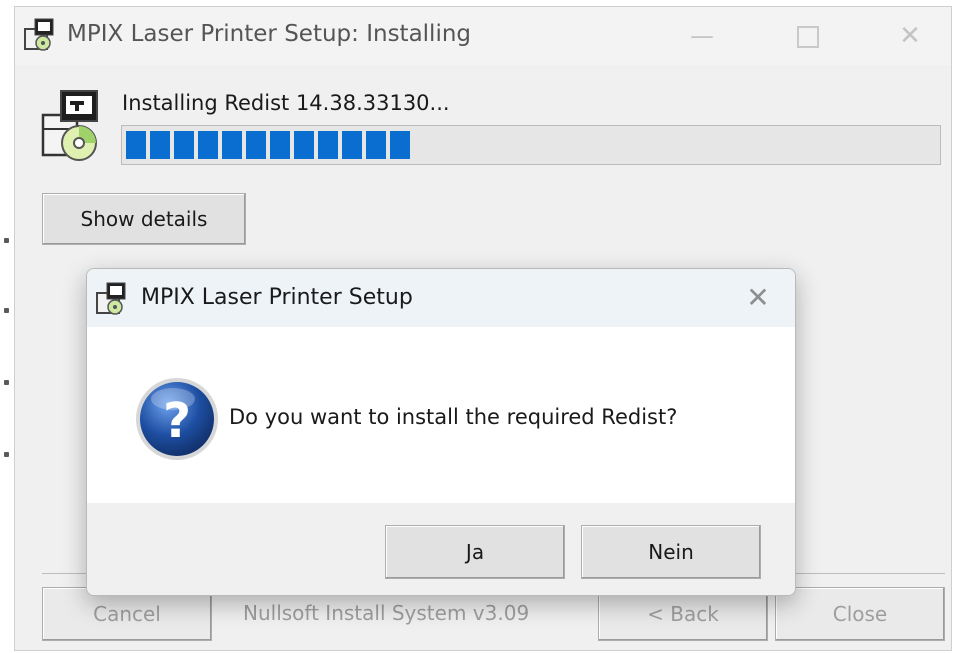 The width and height of the screenshot is (954, 653). I want to click on window-title: MPIX Laser Printer Setup: Installing, so click(269, 34).